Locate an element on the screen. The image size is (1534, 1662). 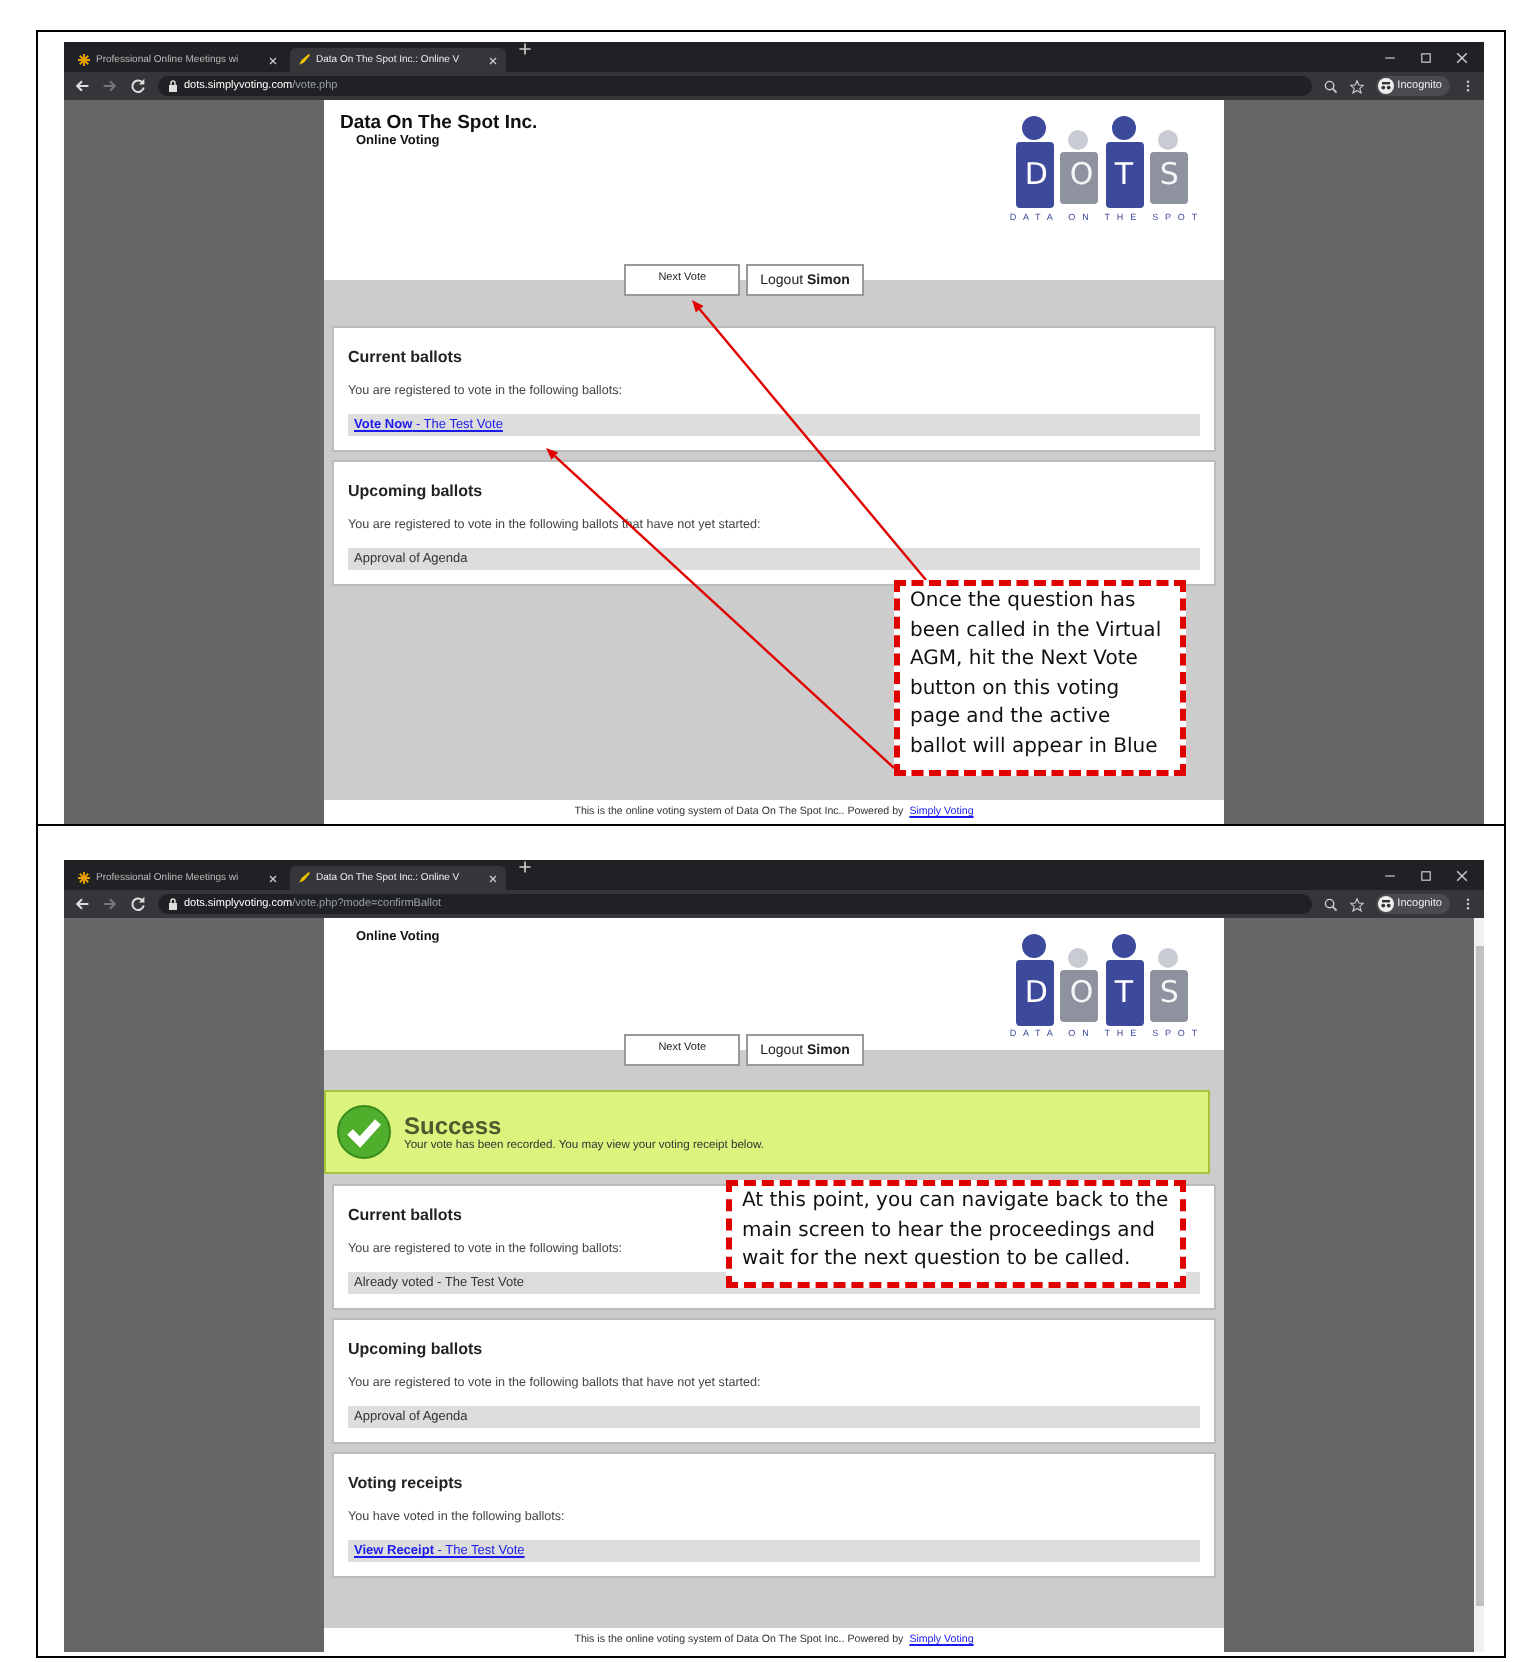
alert-title: Success is located at coordinates (453, 1126).